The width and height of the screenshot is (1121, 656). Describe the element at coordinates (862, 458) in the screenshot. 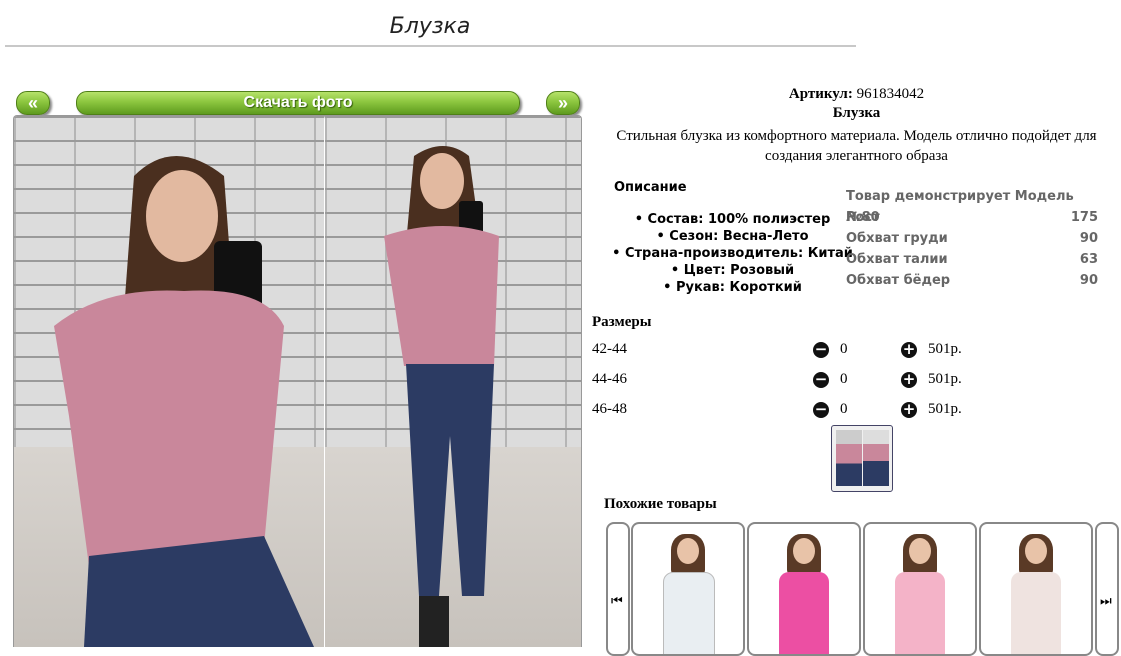

I see `photo-thumbnail` at that location.